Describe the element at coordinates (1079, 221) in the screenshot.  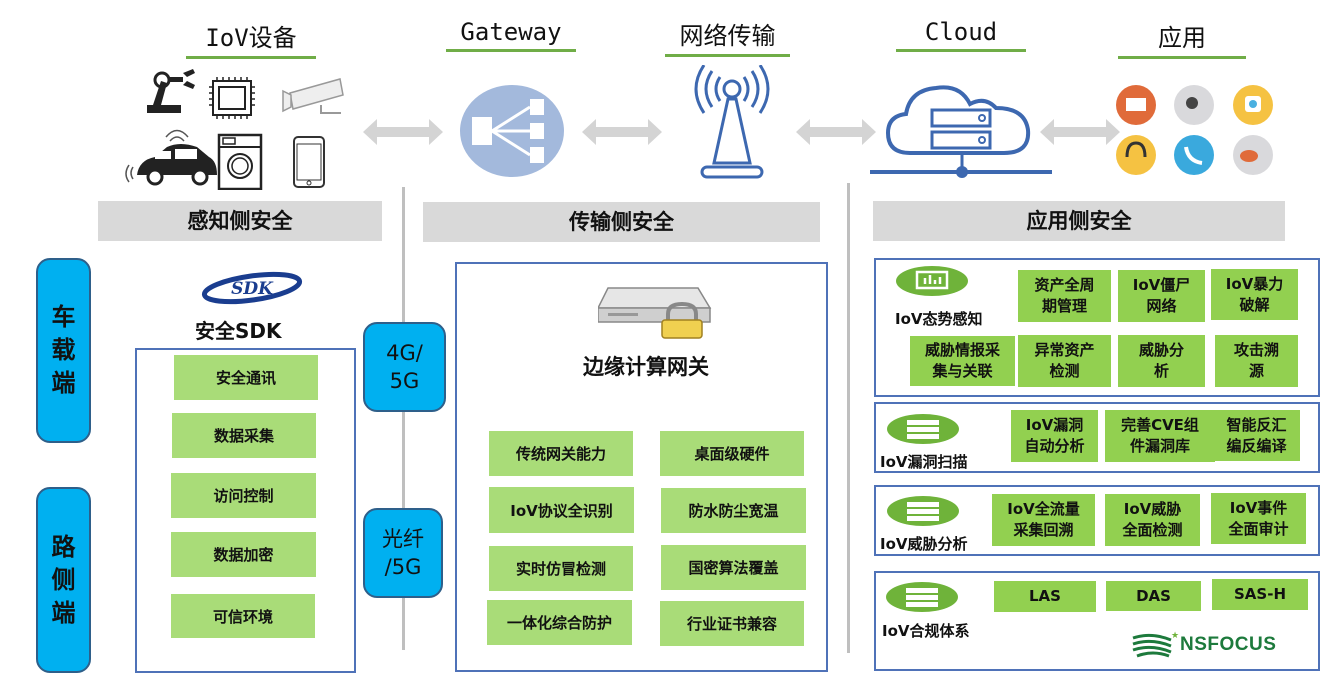
I see `section-header-application: 应用侧安全` at that location.